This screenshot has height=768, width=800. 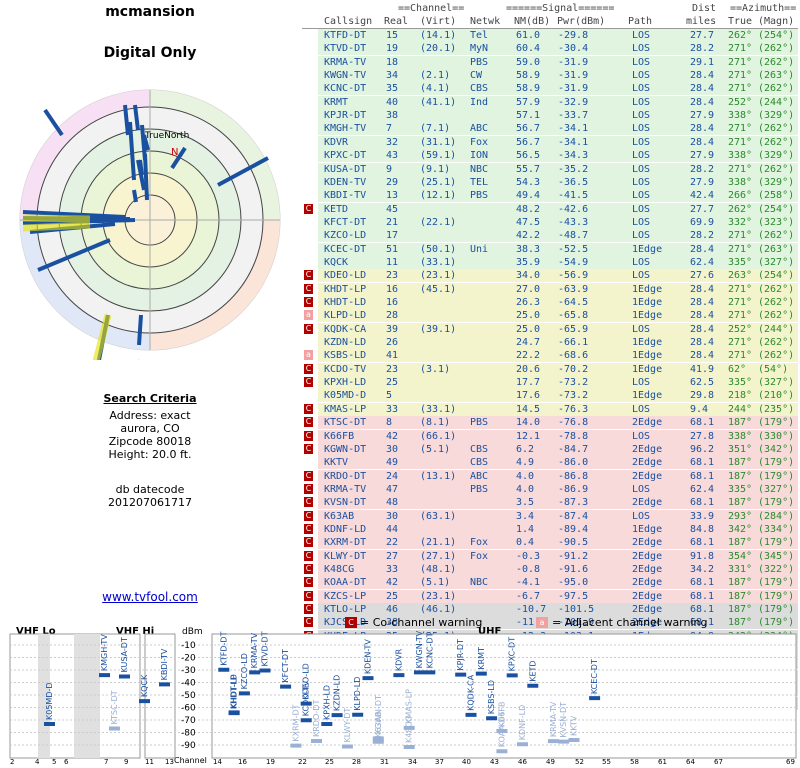 I want to click on cell-call: KGWN-DT, so click(x=345, y=449).